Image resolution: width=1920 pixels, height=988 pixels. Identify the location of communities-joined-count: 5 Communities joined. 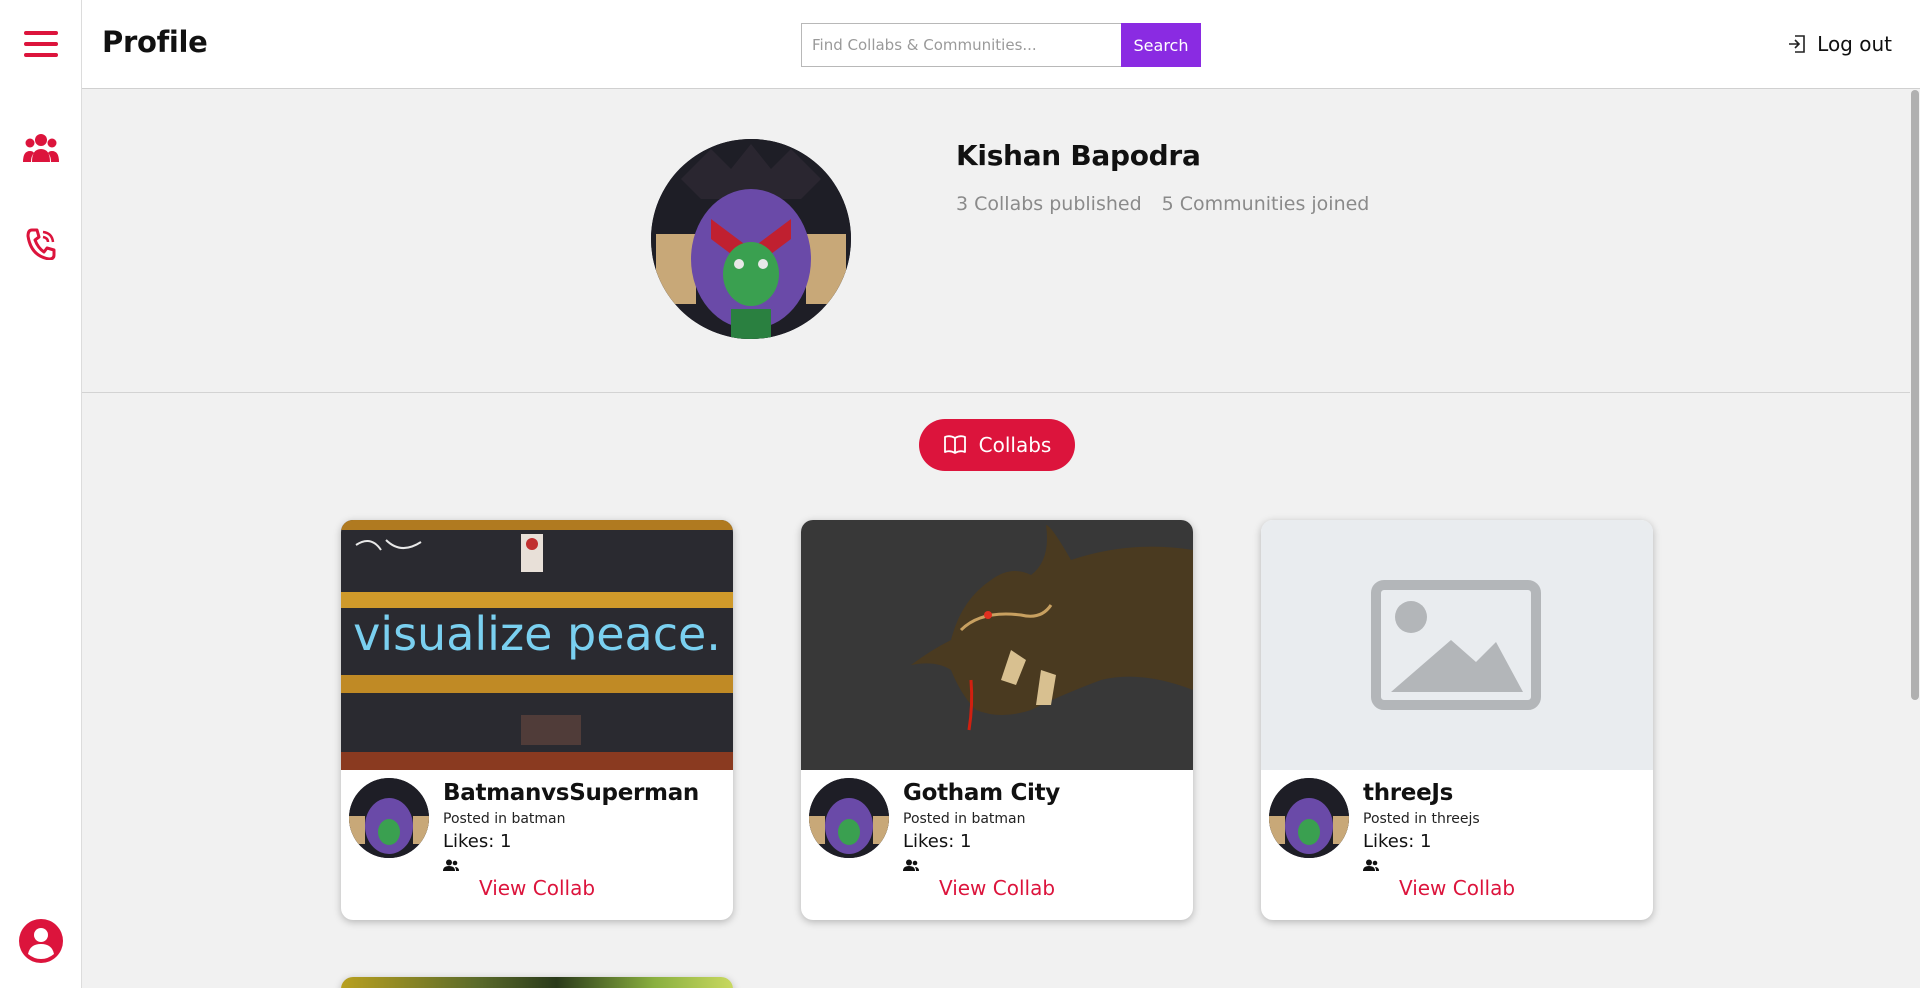
(1265, 204).